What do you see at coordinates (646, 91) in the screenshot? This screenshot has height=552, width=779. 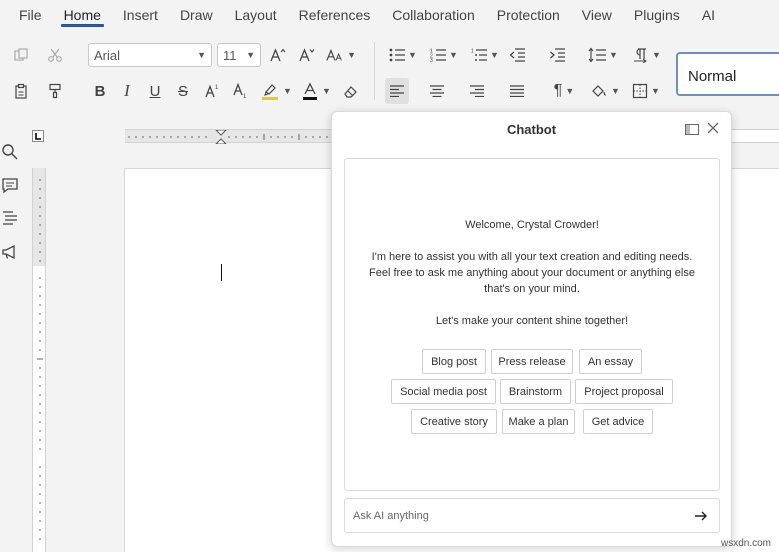 I see `borders-icon: ▼` at bounding box center [646, 91].